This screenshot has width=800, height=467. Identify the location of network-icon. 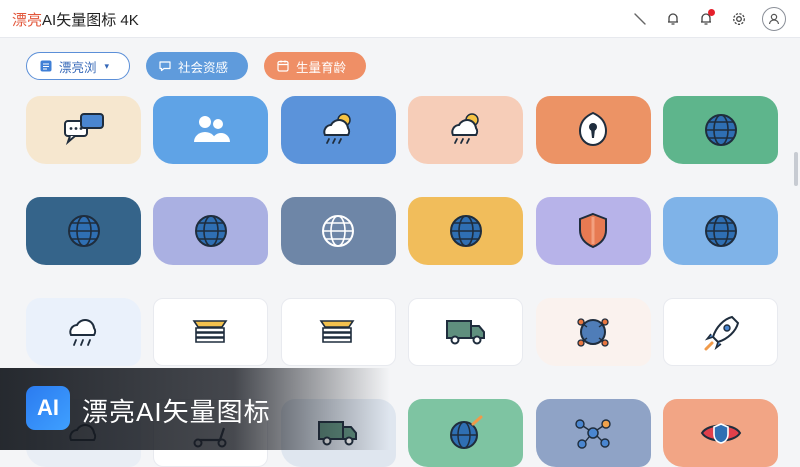
(593, 434).